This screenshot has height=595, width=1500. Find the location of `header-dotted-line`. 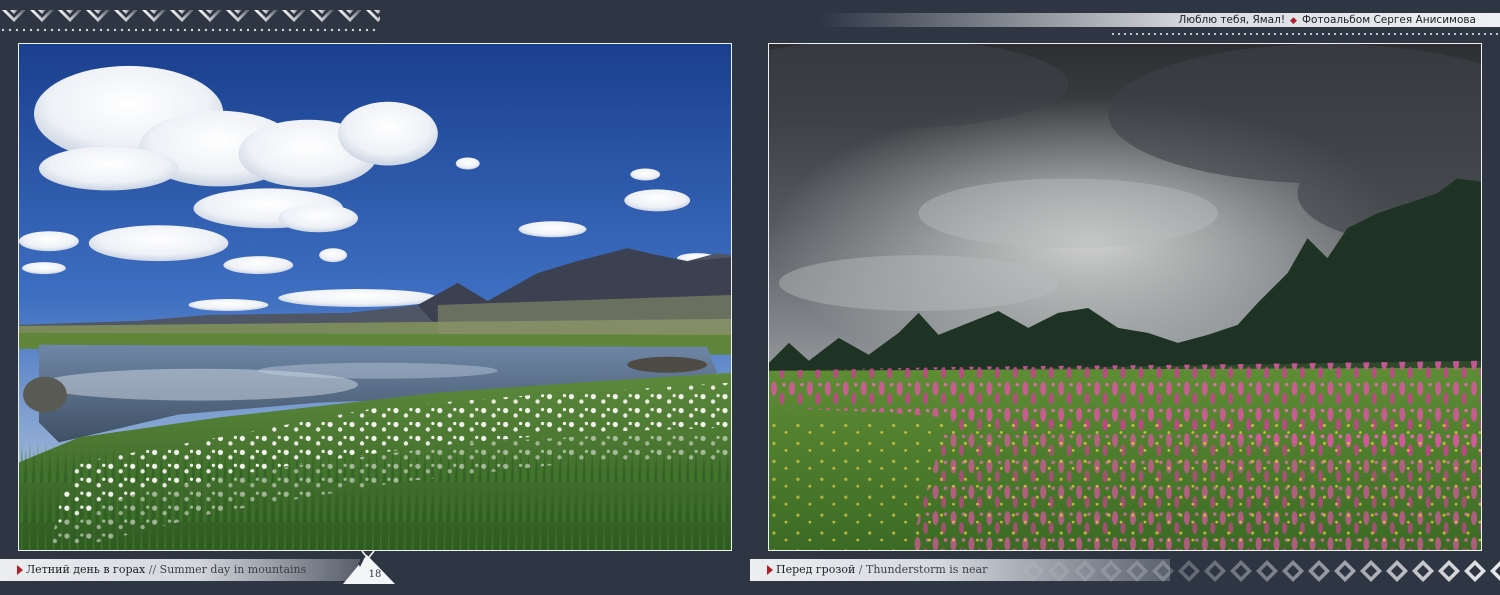

header-dotted-line is located at coordinates (1305, 34).